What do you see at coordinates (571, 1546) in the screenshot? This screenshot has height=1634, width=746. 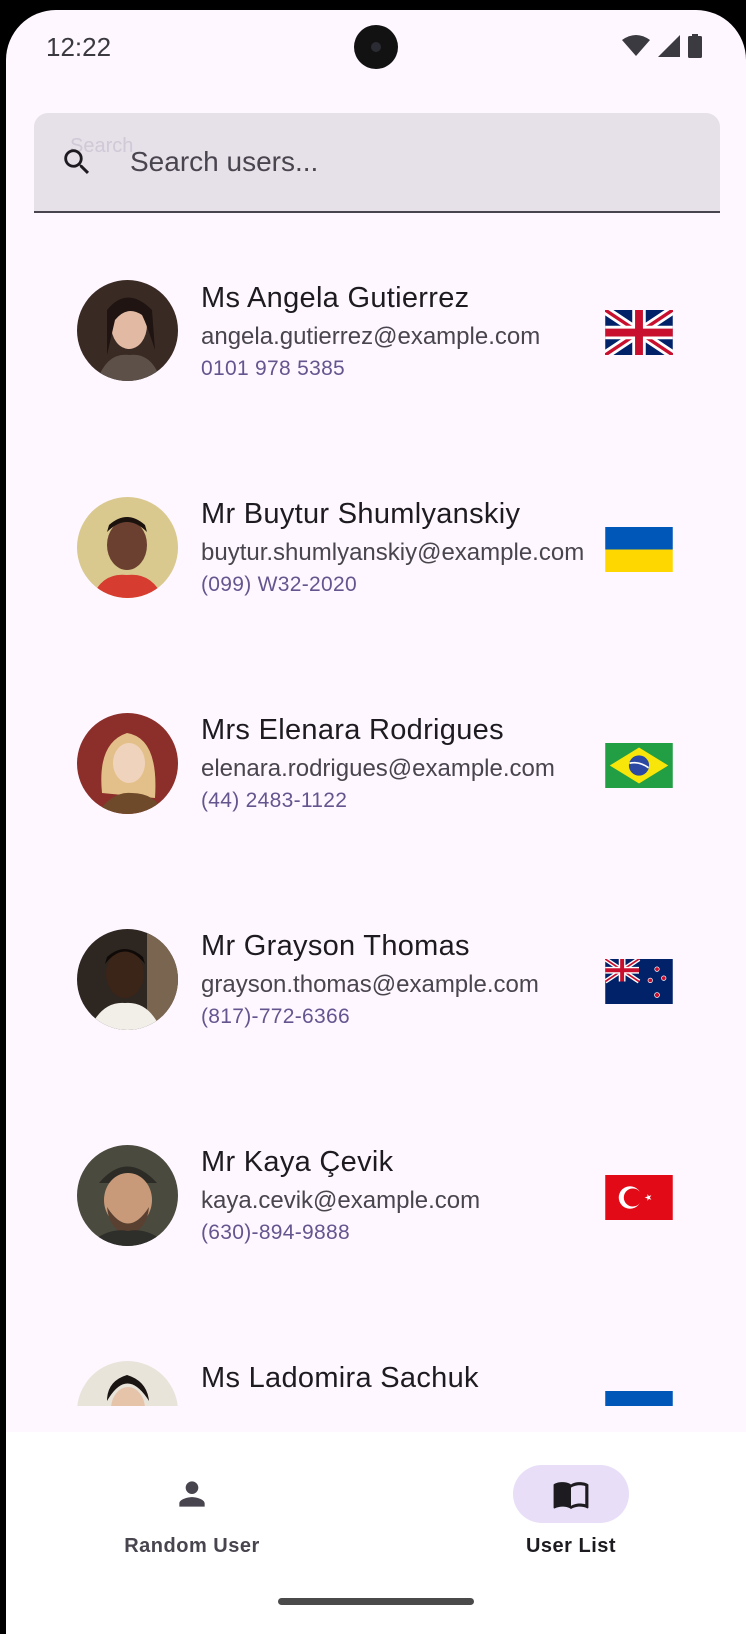 I see `nav-label-user-list: User List` at bounding box center [571, 1546].